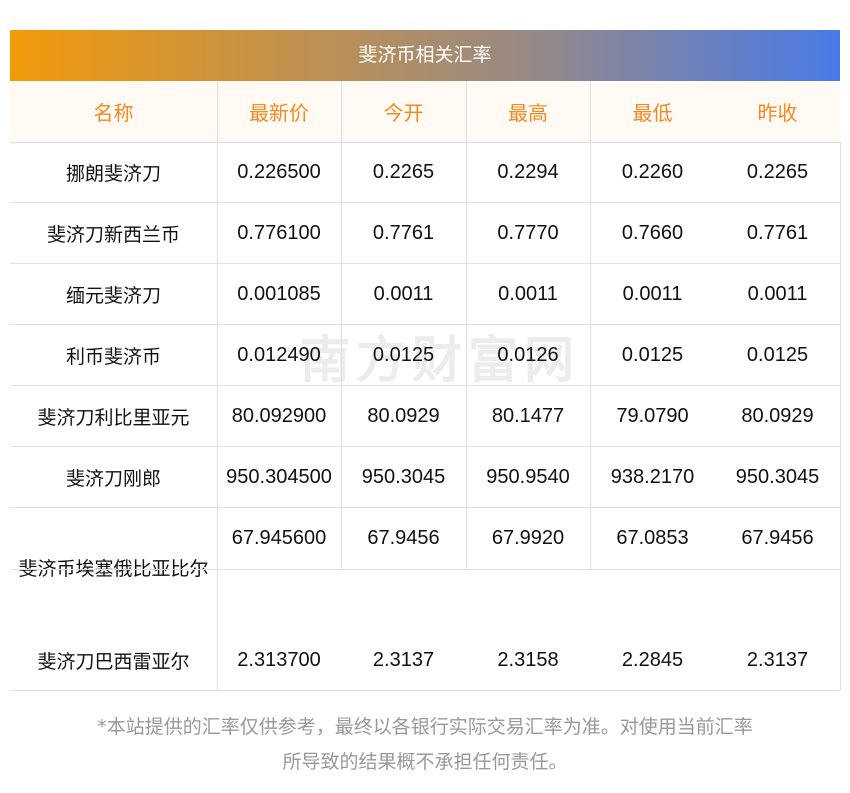 This screenshot has width=850, height=793. I want to click on rate-value: 80.092900, so click(279, 416).